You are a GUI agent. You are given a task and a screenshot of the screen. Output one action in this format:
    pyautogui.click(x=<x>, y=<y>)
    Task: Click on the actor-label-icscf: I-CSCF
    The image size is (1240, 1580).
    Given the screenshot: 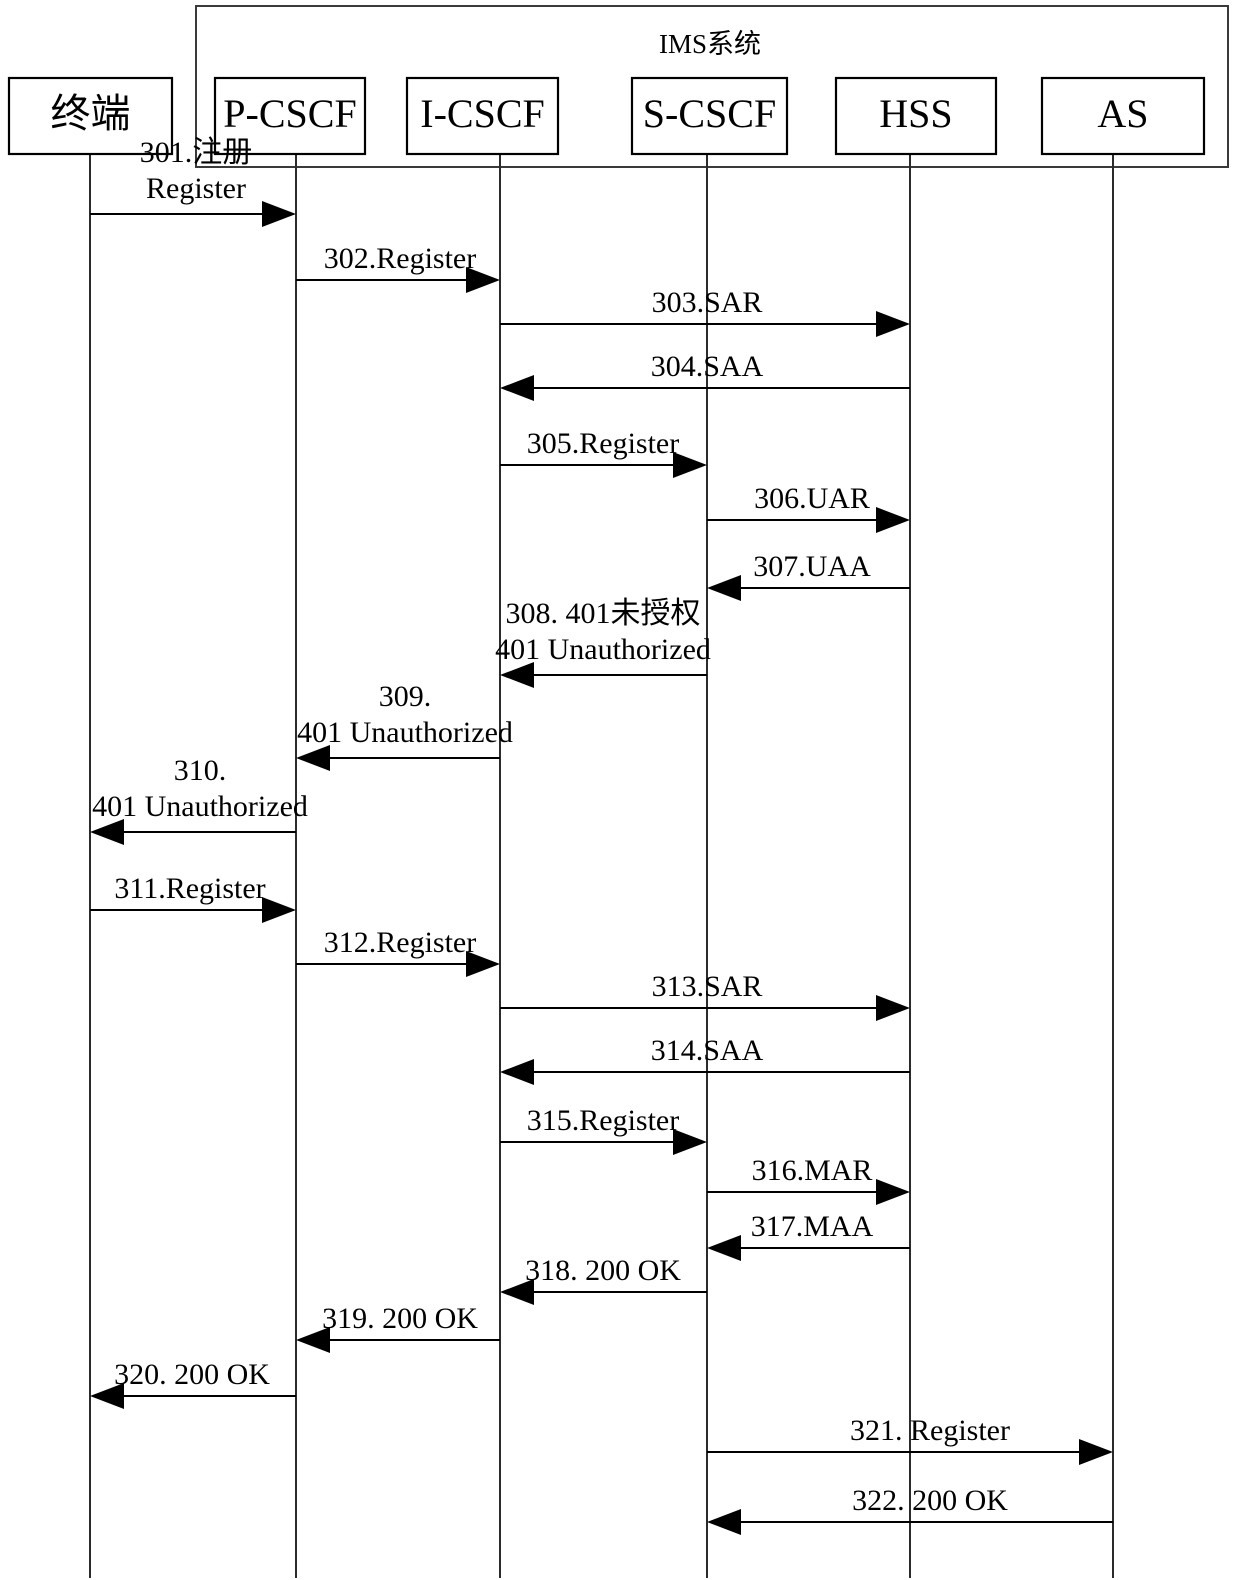 What is the action you would take?
    pyautogui.click(x=482, y=113)
    